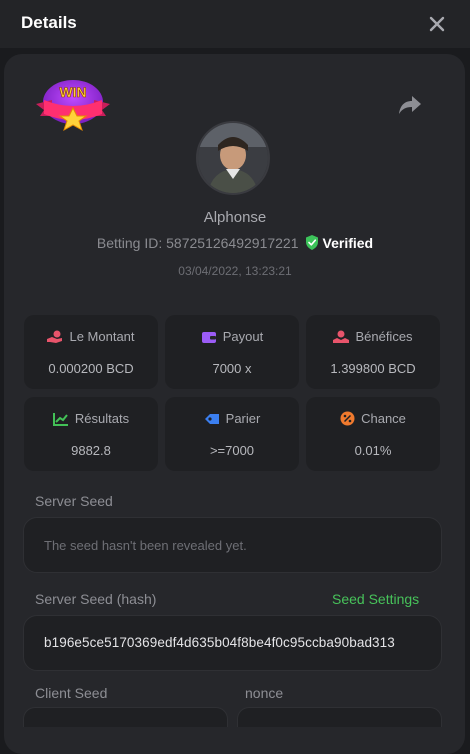 The image size is (470, 754). What do you see at coordinates (91, 352) in the screenshot?
I see `stat-card-amount: Le Montant 0.000200 BCD` at bounding box center [91, 352].